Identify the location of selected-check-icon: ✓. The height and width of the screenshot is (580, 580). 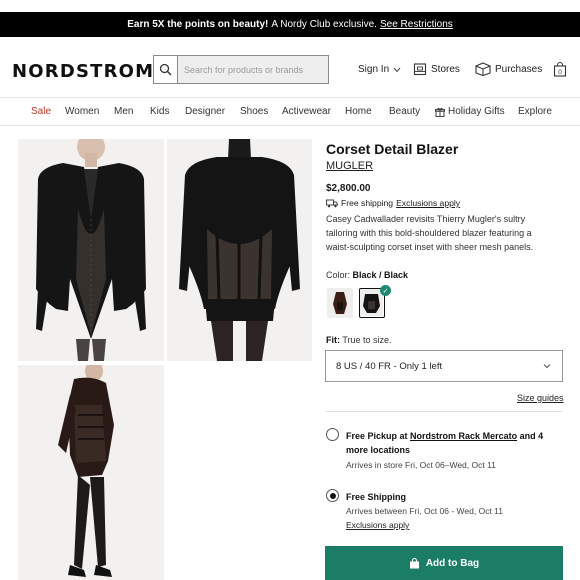
(385, 290).